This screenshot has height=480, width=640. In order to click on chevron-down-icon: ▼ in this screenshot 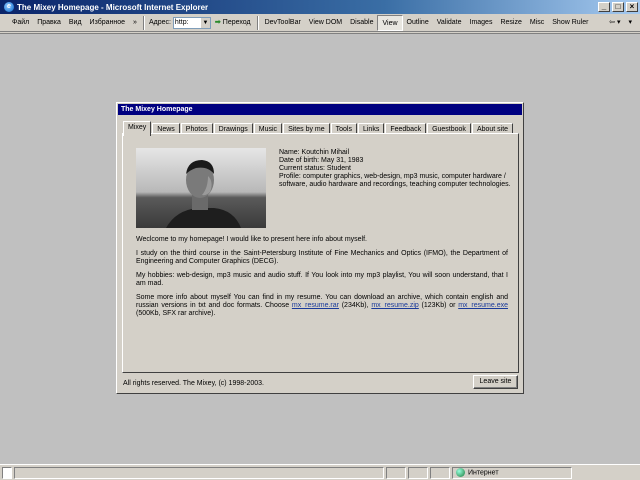, I will do `click(205, 22)`.